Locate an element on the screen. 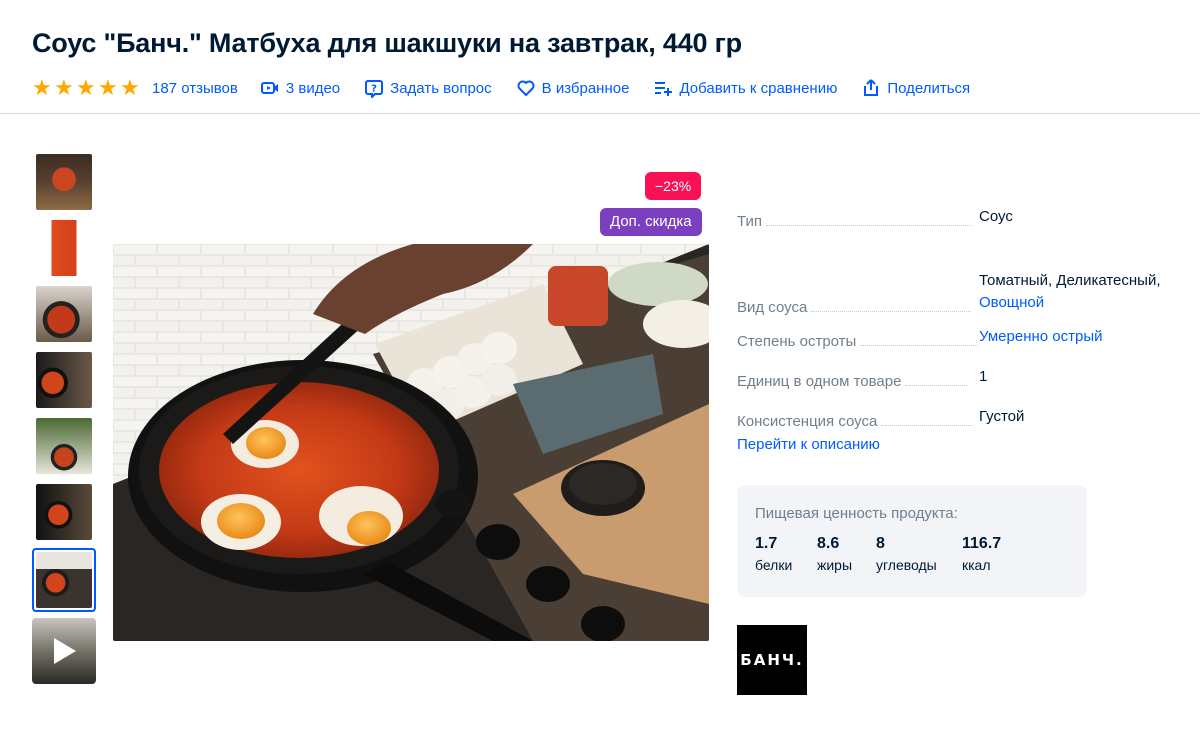  favorite-button: В избранное is located at coordinates (573, 88).